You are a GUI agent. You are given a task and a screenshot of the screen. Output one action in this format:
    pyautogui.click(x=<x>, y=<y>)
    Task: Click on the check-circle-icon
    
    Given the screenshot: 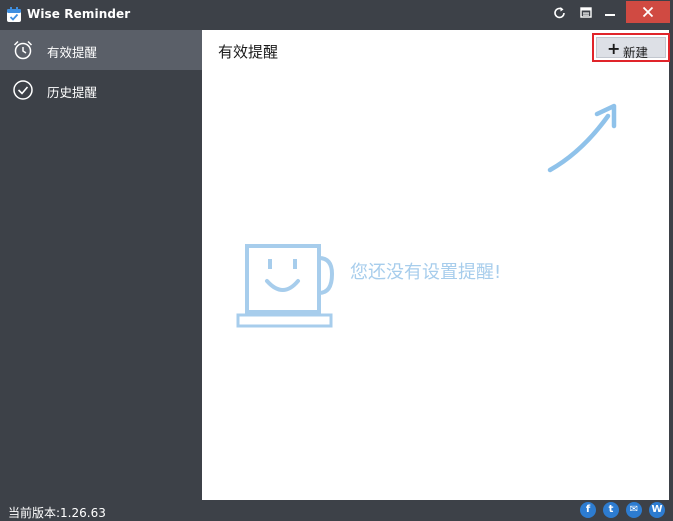 What is the action you would take?
    pyautogui.click(x=23, y=90)
    